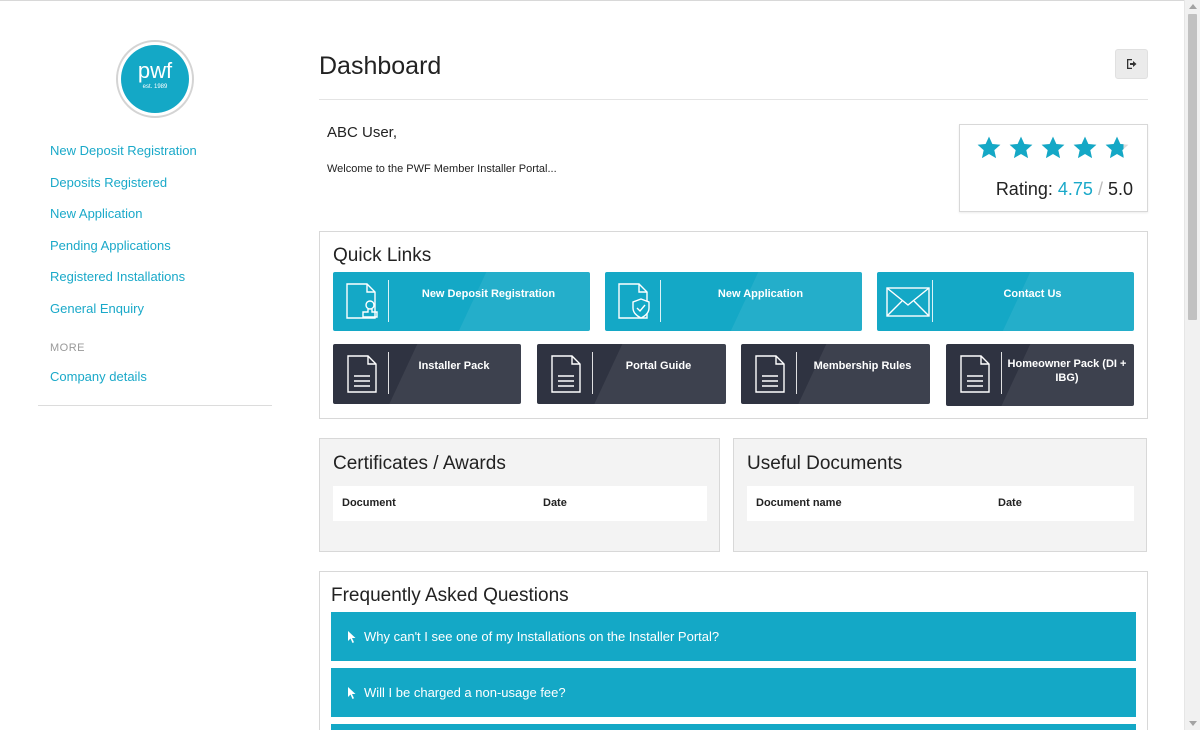 The image size is (1200, 730). Describe the element at coordinates (733, 99) in the screenshot. I see `header-divider` at that location.